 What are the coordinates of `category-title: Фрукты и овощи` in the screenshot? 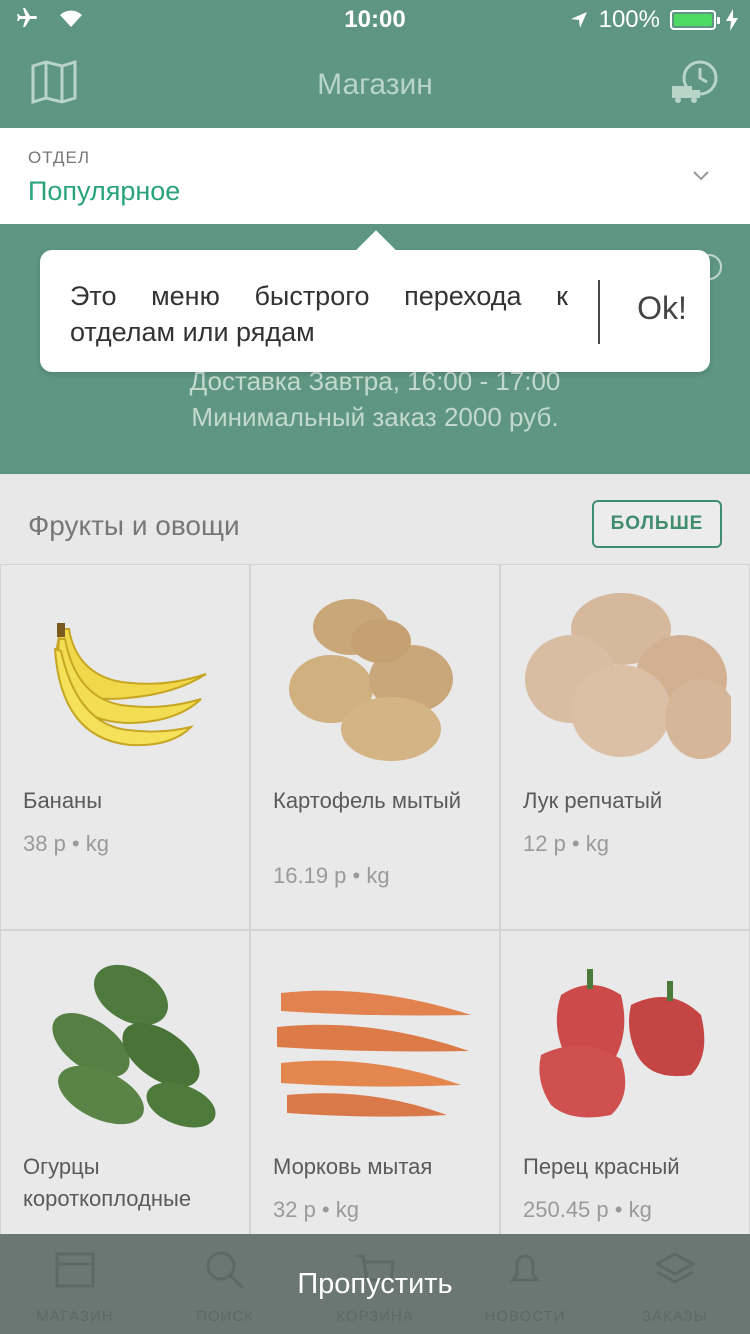 It's located at (134, 525).